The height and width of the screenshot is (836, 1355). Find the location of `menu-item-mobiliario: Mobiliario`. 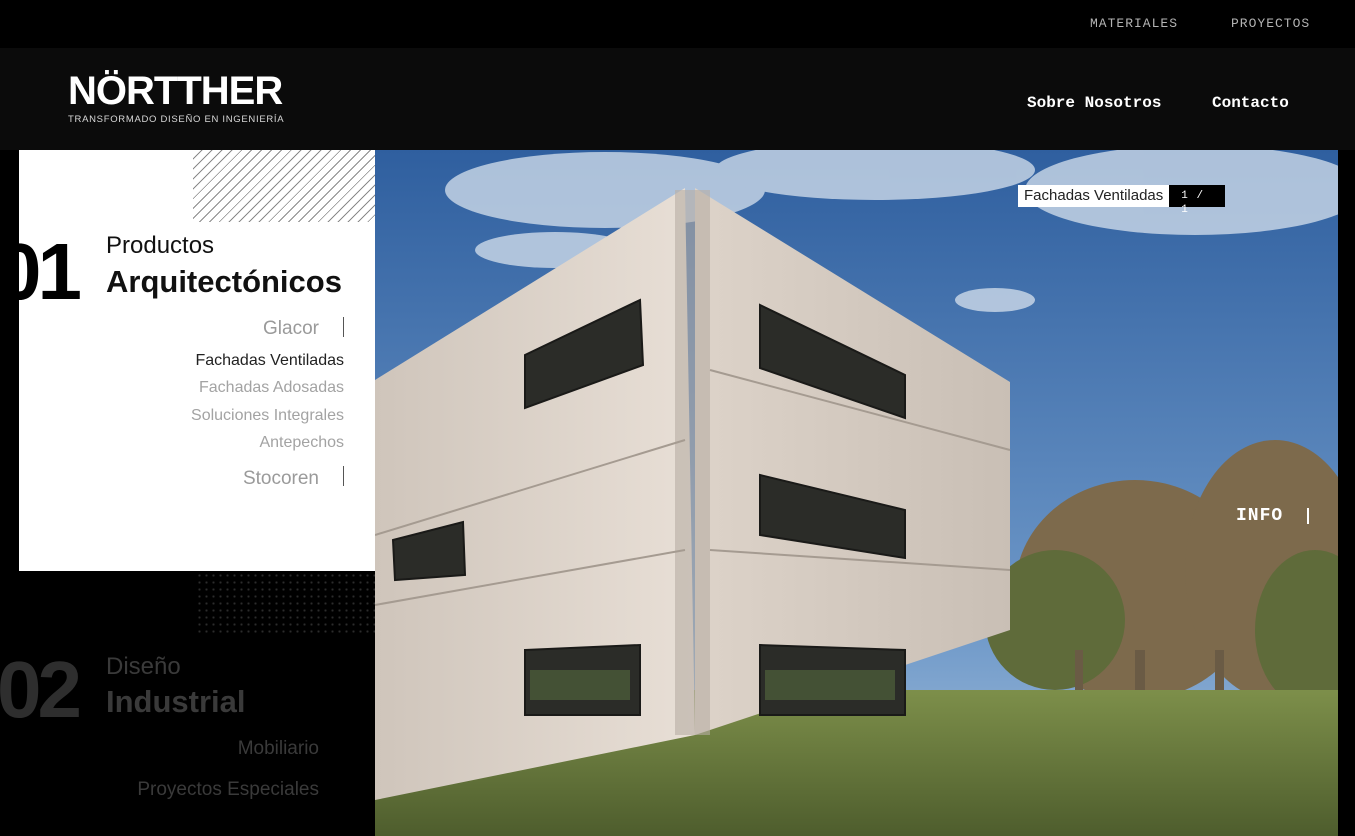

menu-item-mobiliario: Mobiliario is located at coordinates (278, 749).